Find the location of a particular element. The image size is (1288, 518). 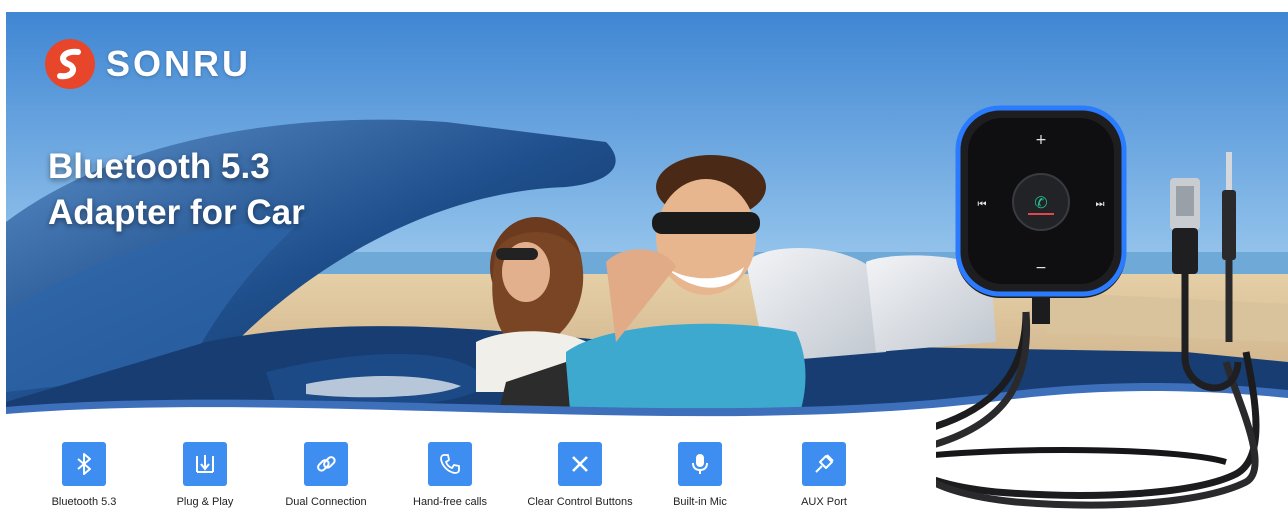

brand-logo: SONRU is located at coordinates (147, 64).